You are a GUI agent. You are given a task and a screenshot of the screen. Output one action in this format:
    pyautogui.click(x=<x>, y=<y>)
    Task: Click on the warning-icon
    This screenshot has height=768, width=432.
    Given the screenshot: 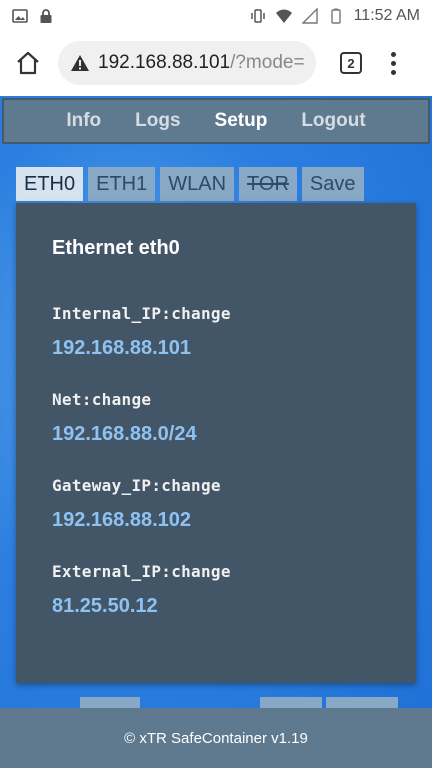 What is the action you would take?
    pyautogui.click(x=80, y=63)
    